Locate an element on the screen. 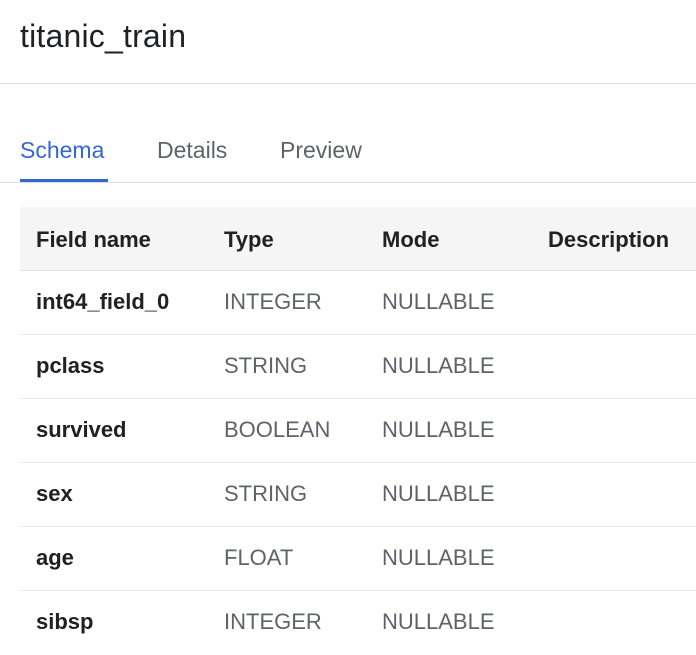  field-type-cell: FLOAT is located at coordinates (259, 557).